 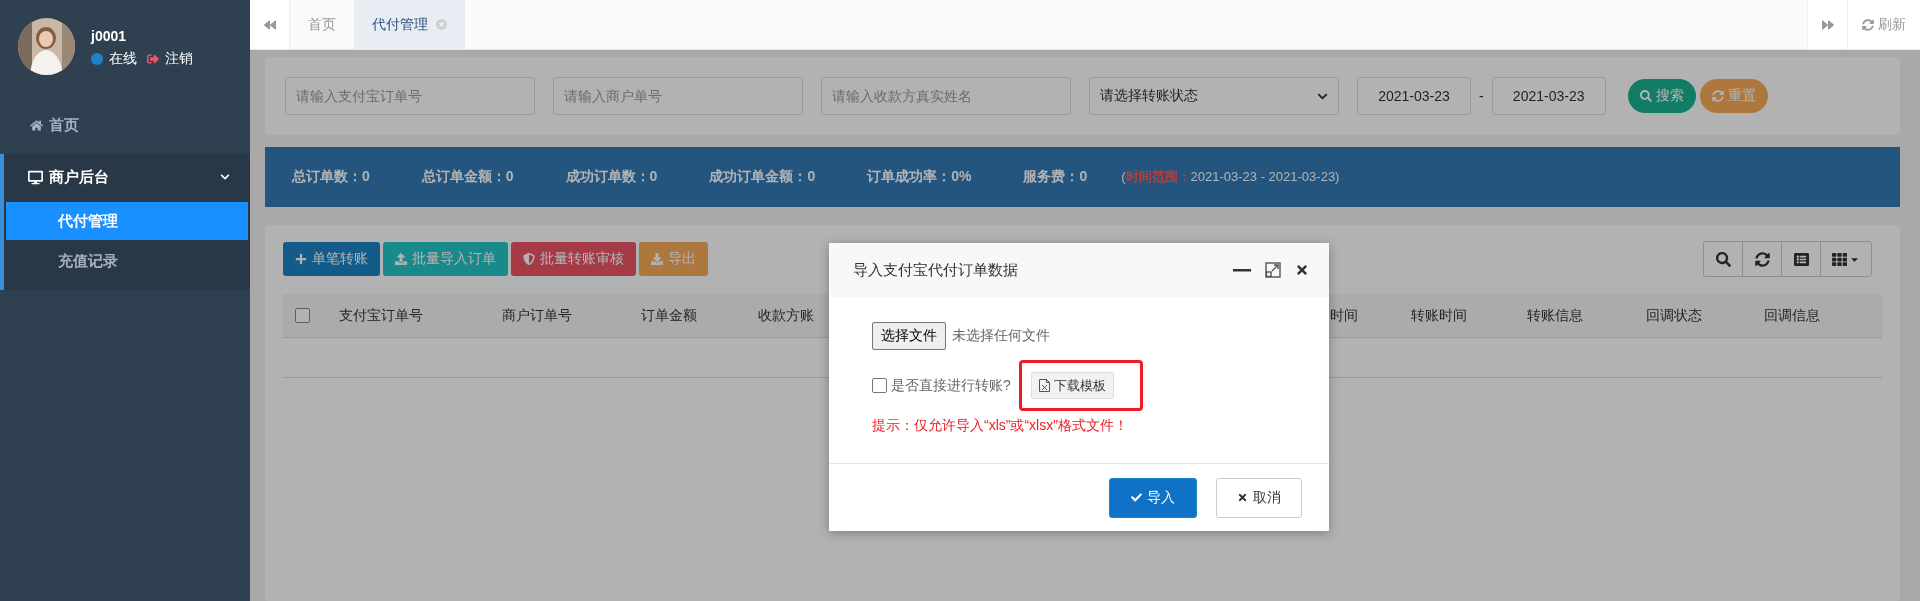 I want to click on hint-text: 提示：仅允许导入“xls”或“xlsx”格式文件！, so click(x=1000, y=426).